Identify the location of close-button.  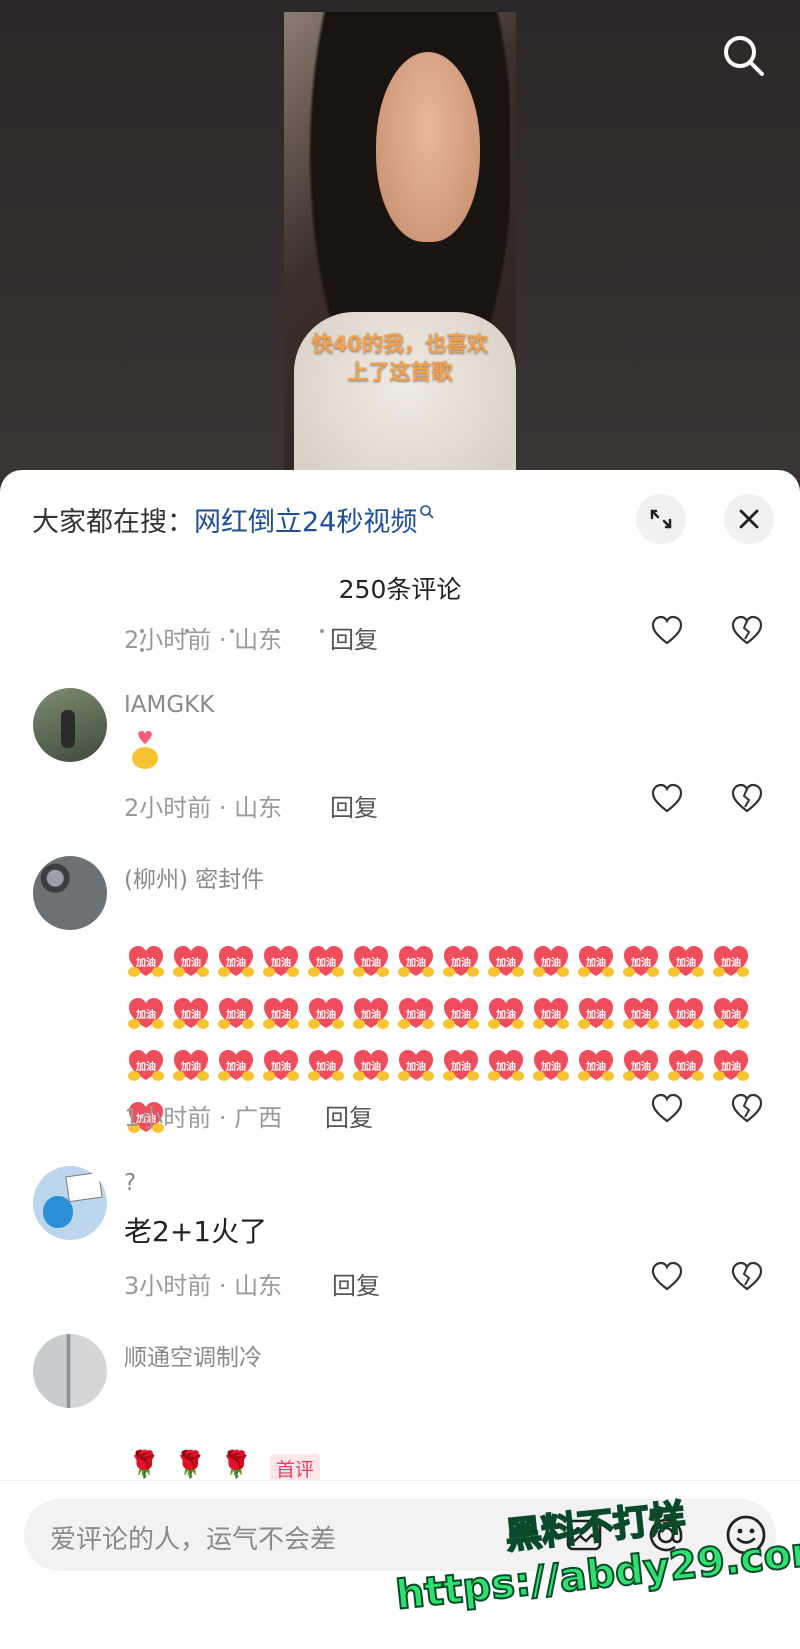
(749, 519).